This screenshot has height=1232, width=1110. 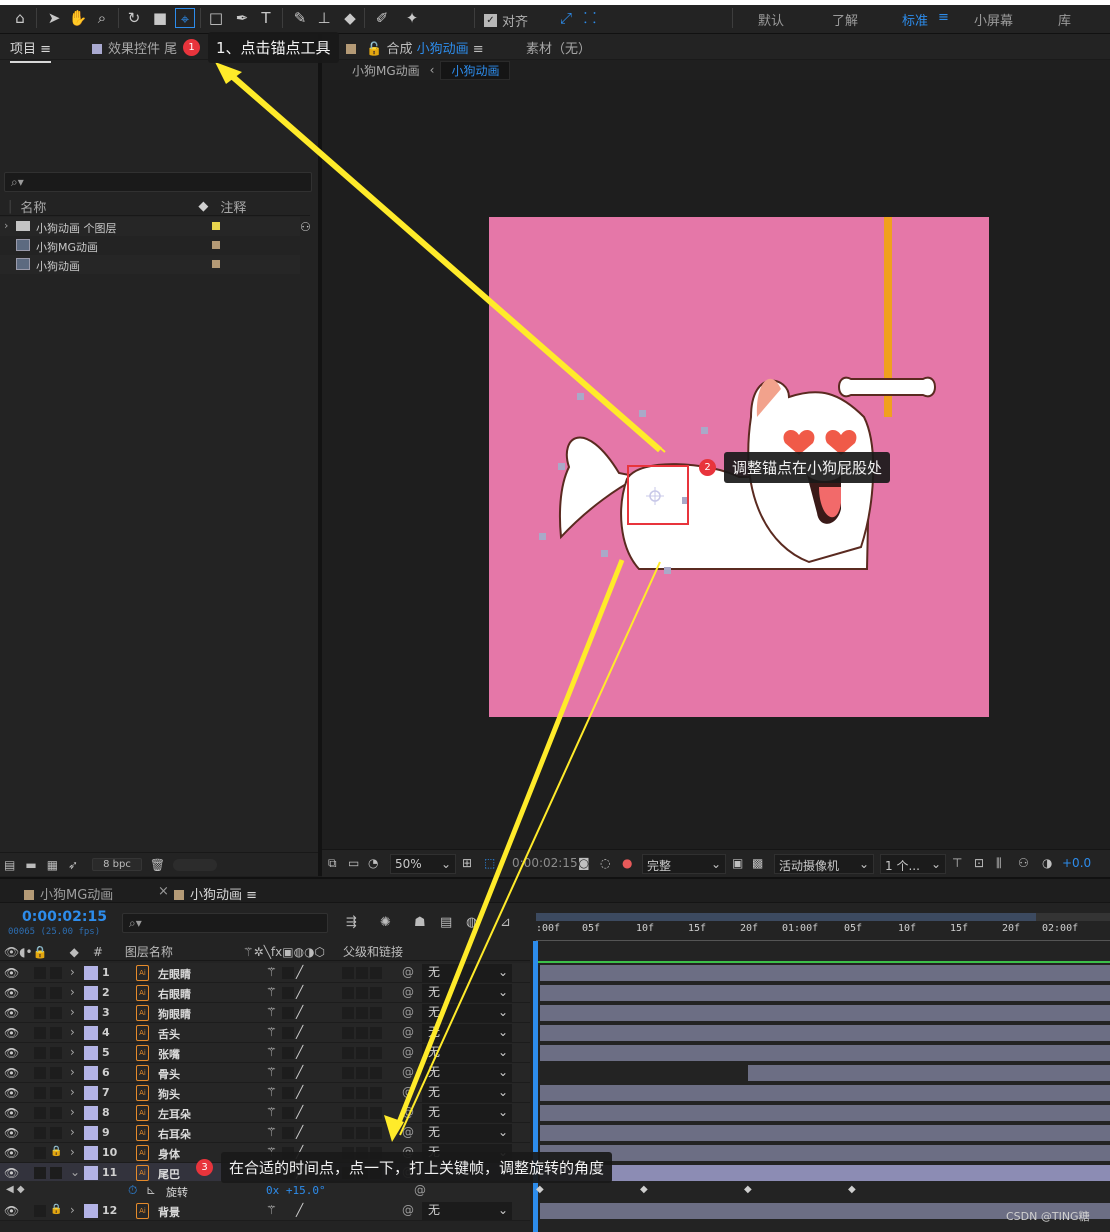 What do you see at coordinates (707, 467) in the screenshot?
I see `step-badge: 2` at bounding box center [707, 467].